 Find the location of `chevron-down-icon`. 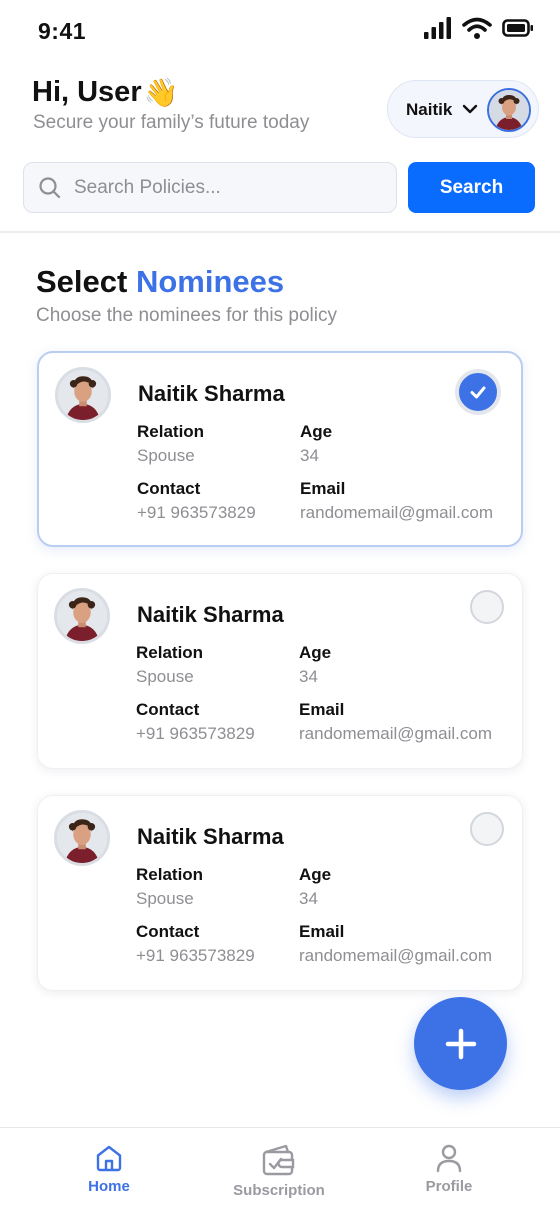

chevron-down-icon is located at coordinates (470, 109).